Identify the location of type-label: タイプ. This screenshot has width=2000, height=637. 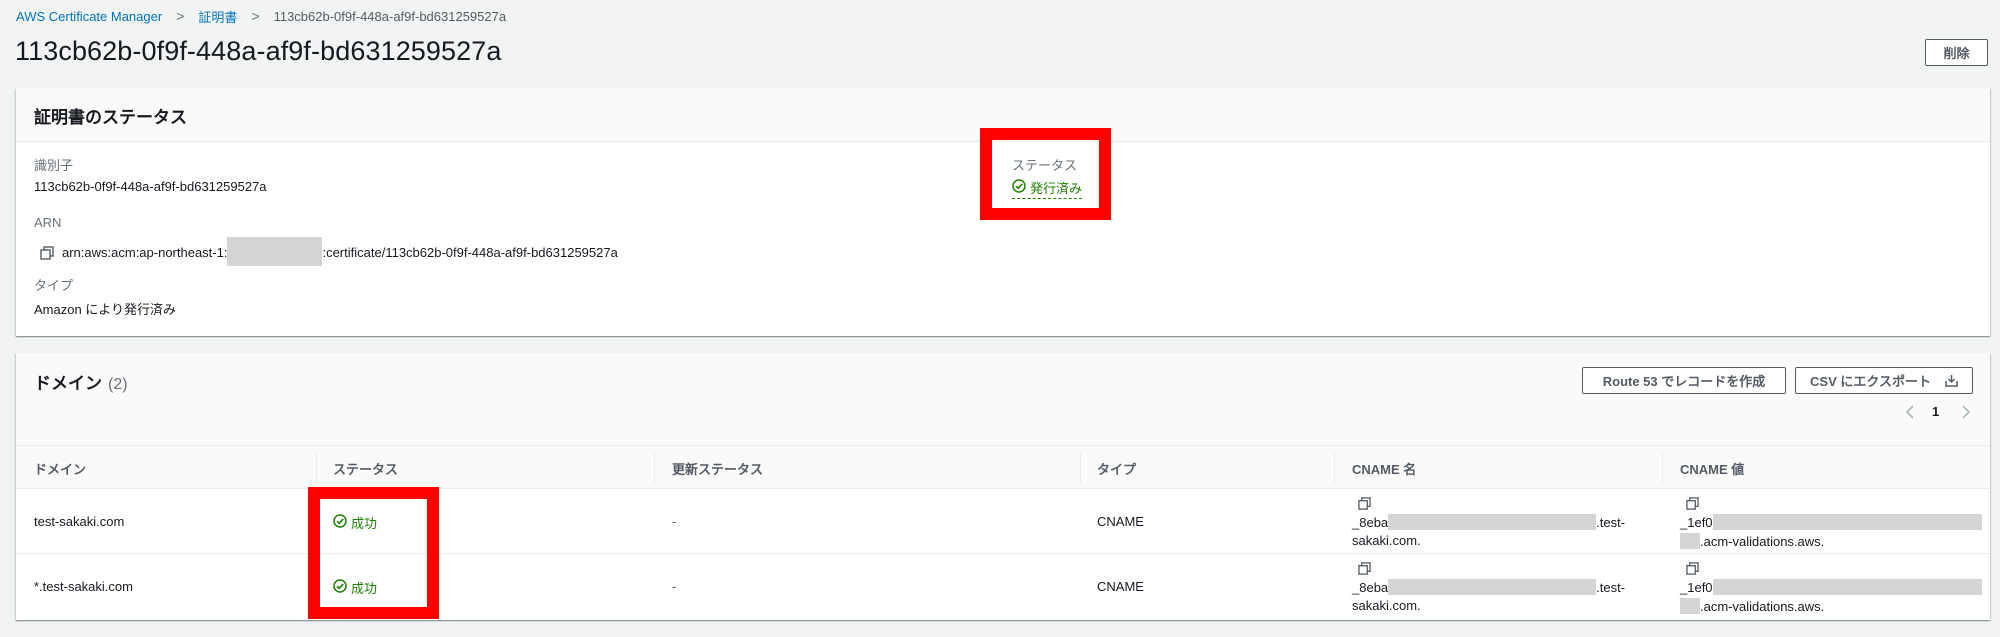
(54, 285).